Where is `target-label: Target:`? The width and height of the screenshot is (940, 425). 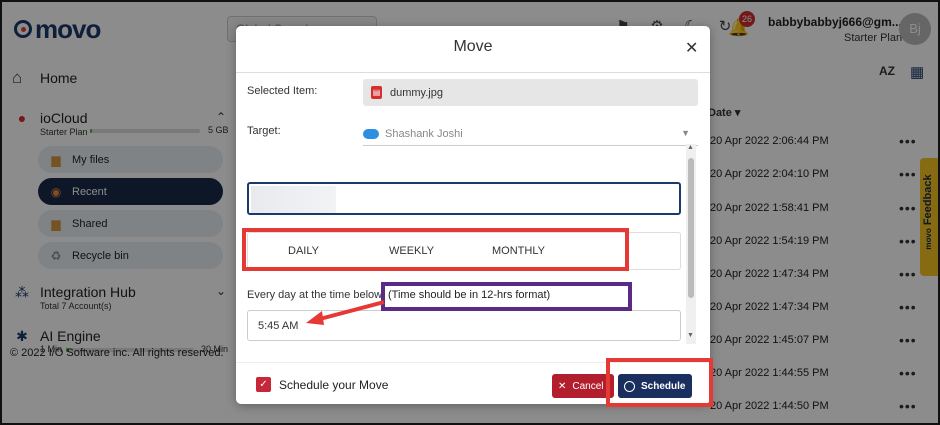 target-label: Target: is located at coordinates (264, 131).